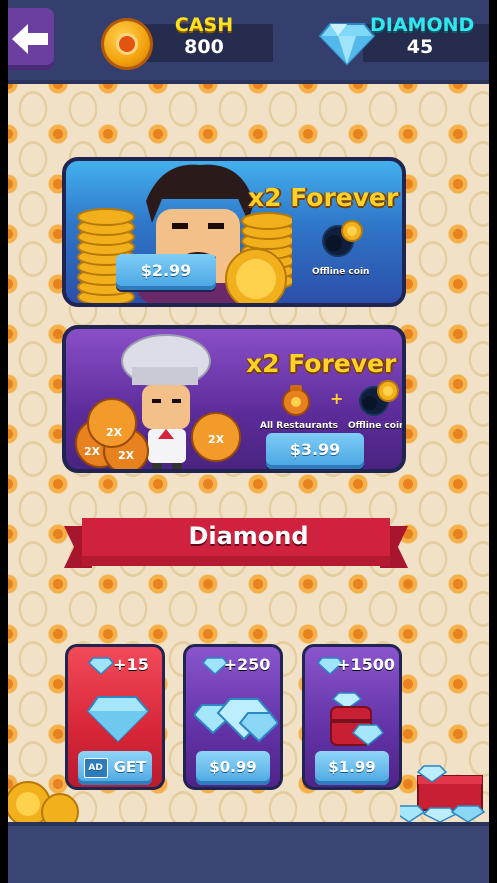 The height and width of the screenshot is (883, 497). Describe the element at coordinates (95, 767) in the screenshot. I see `ad-video-icon: AD` at that location.